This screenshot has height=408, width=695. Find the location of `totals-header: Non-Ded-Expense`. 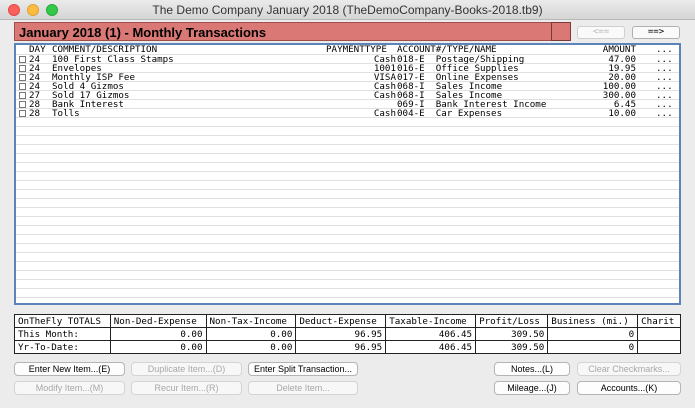

totals-header: Non-Ded-Expense is located at coordinates (158, 321).